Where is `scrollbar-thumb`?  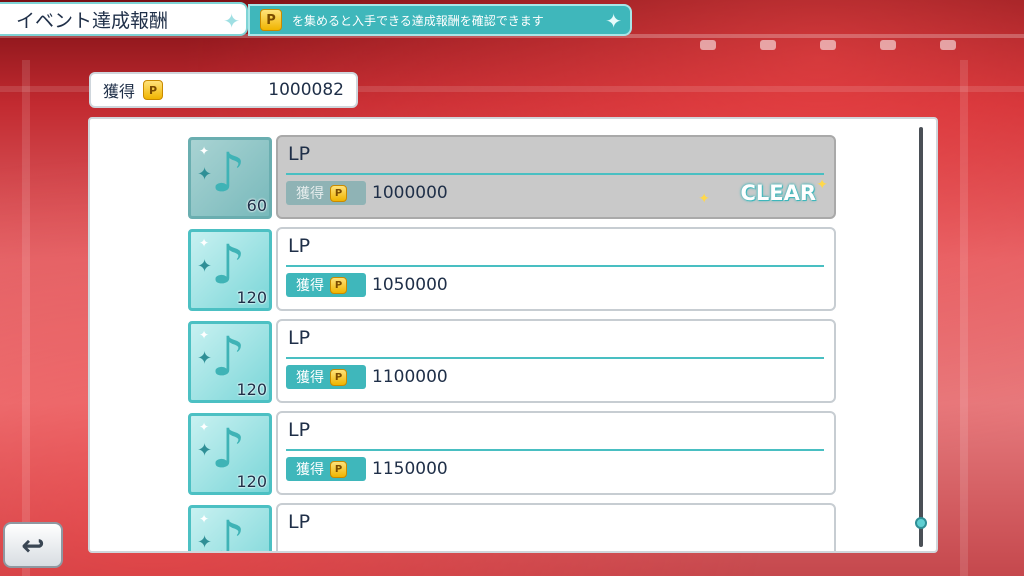 scrollbar-thumb is located at coordinates (921, 523).